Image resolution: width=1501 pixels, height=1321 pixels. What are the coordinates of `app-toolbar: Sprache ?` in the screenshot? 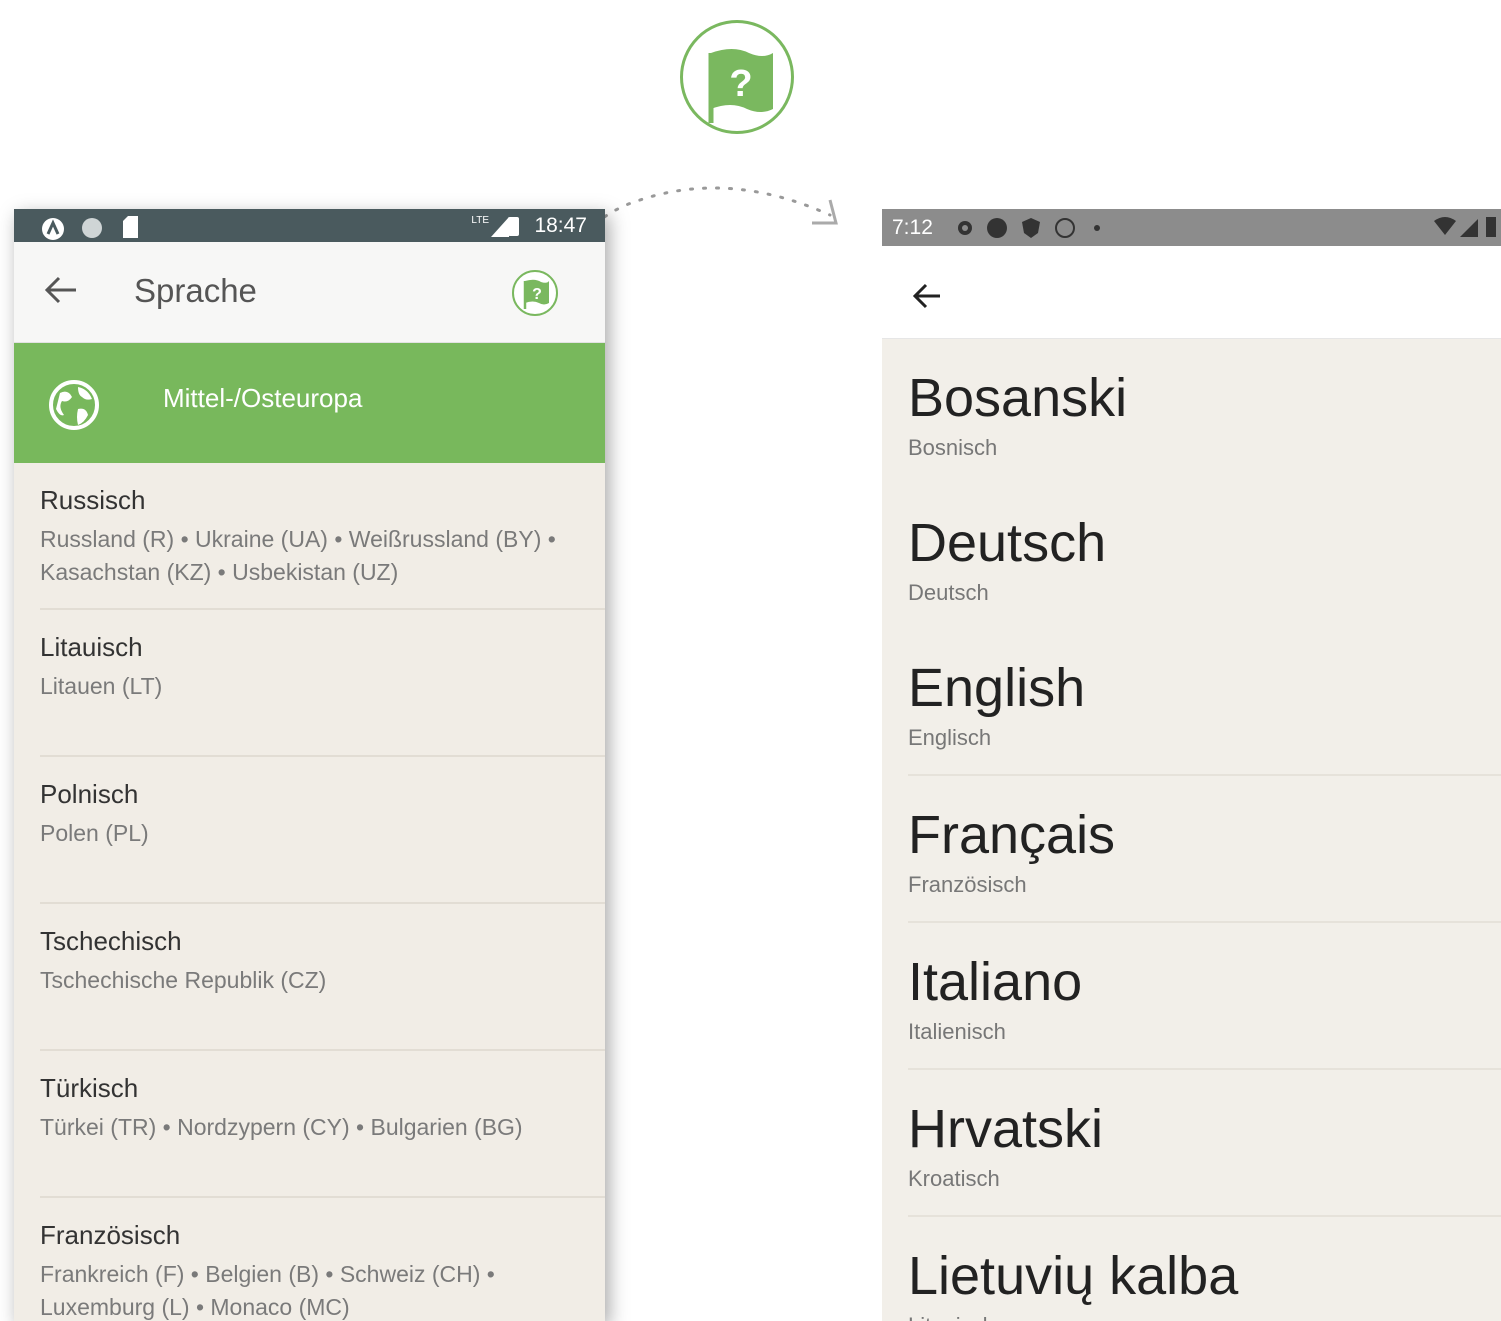 It's located at (309, 292).